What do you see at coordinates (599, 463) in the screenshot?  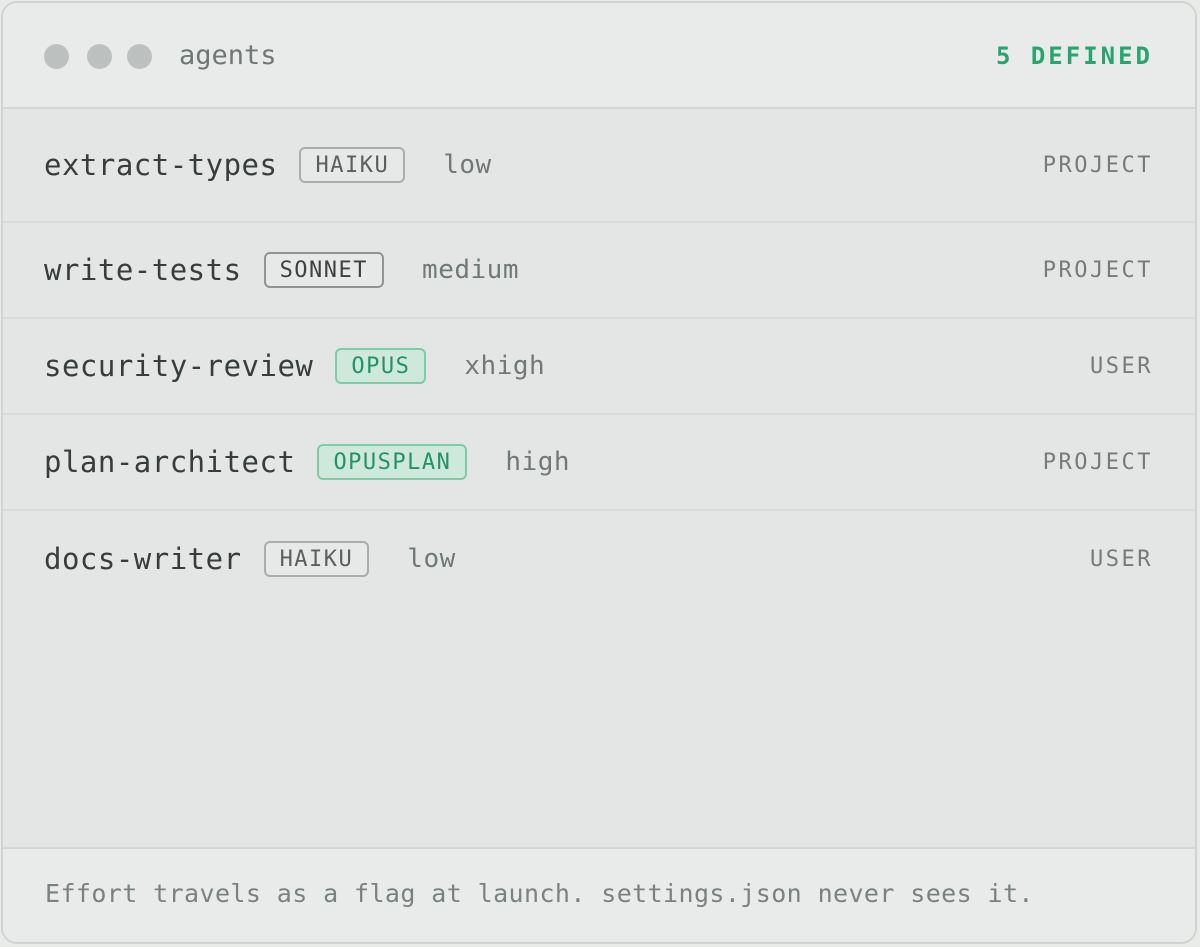 I see `agent-row-plan-architect: plan-architect OPUSPLAN high PROJECT` at bounding box center [599, 463].